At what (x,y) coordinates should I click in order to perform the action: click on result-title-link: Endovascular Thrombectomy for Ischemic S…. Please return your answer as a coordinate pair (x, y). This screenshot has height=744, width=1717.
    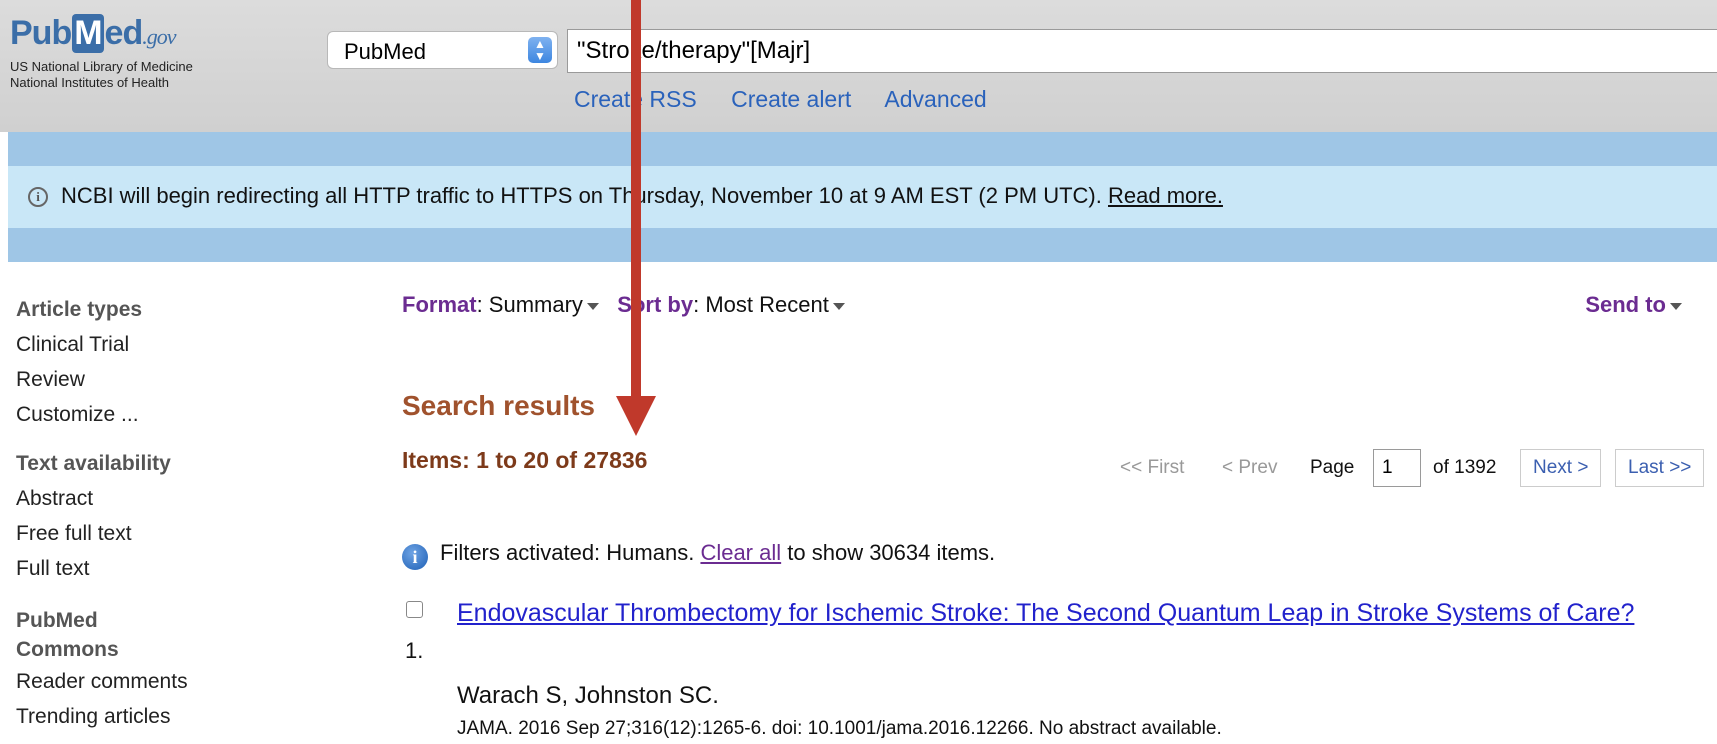
    Looking at the image, I should click on (1045, 613).